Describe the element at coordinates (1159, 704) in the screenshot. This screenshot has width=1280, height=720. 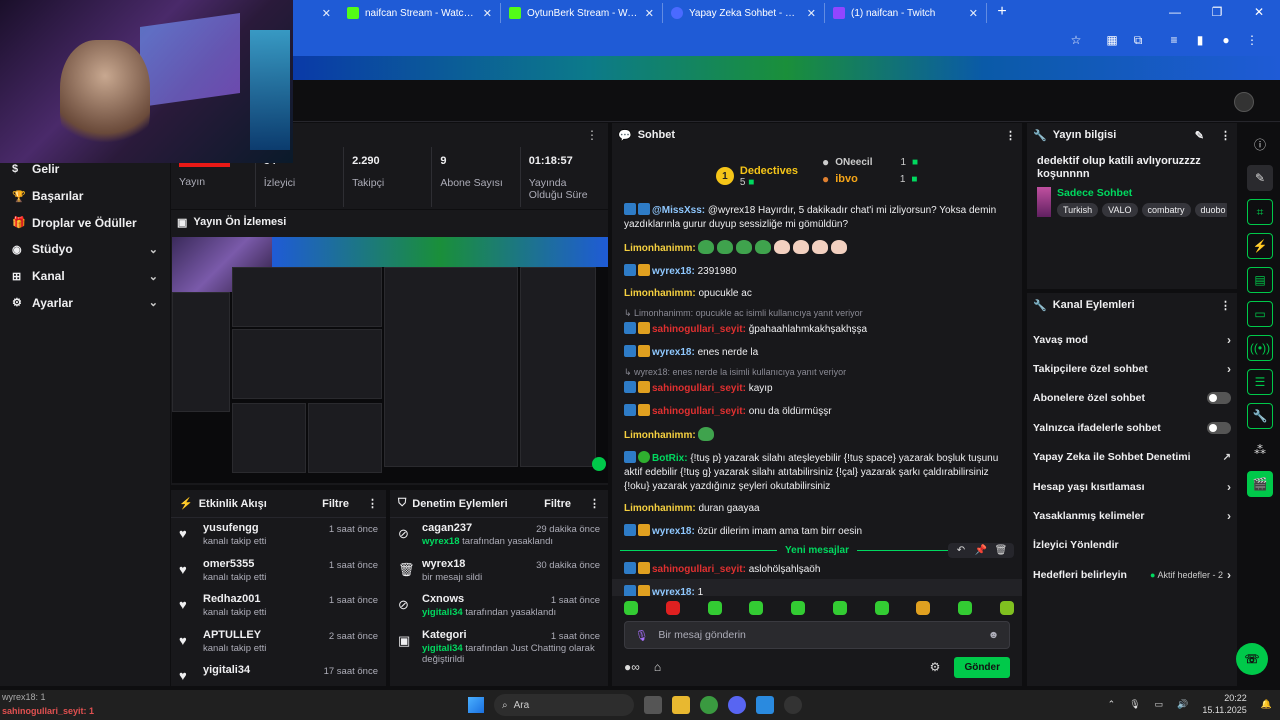
I see `network-icon: ▭` at that location.